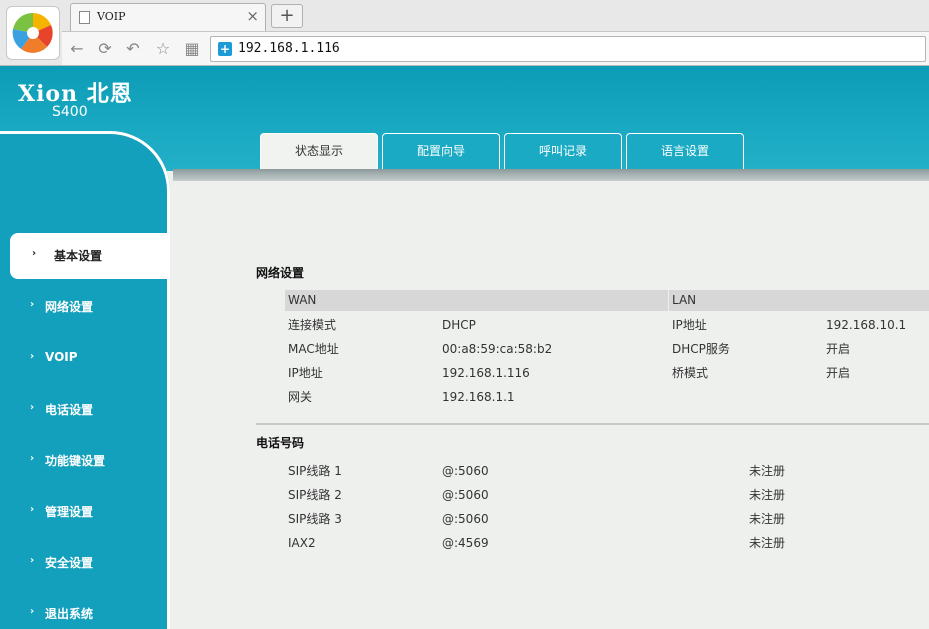 The height and width of the screenshot is (629, 929). I want to click on sidebar-item-label: 退出系统, so click(69, 614).